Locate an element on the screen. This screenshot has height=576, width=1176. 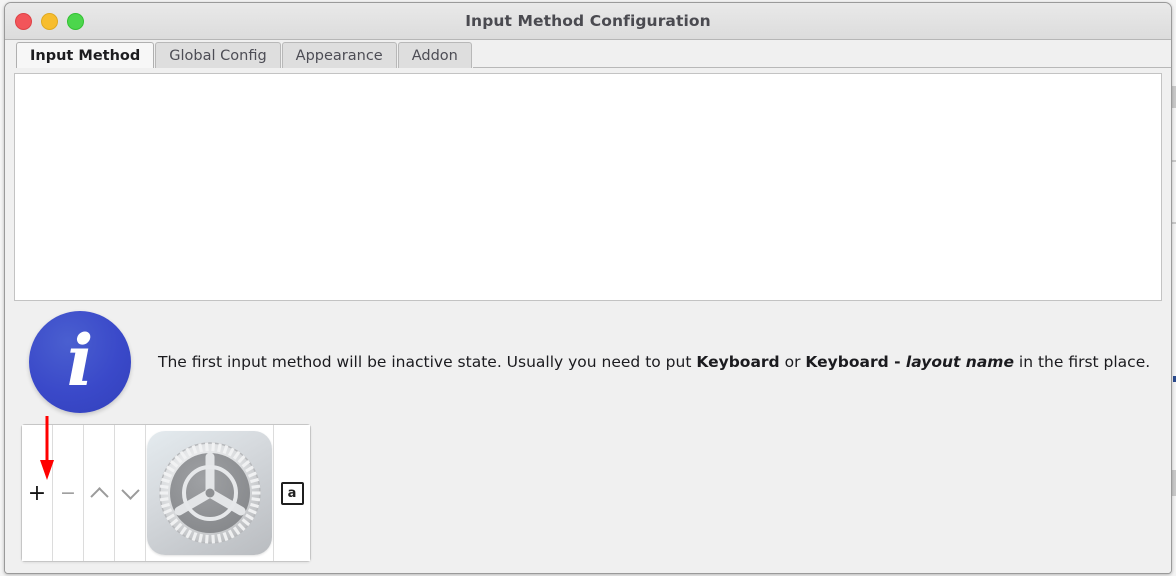
plus-icon: + is located at coordinates (37, 493).